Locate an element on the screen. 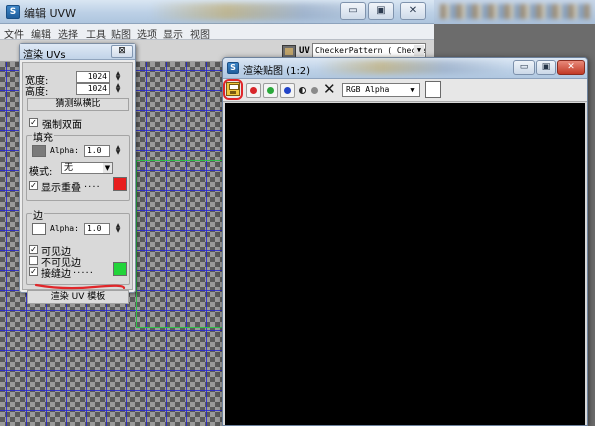 This screenshot has width=595, height=426. channel-display-dropdown: RGB Alpha ▼ is located at coordinates (381, 90).